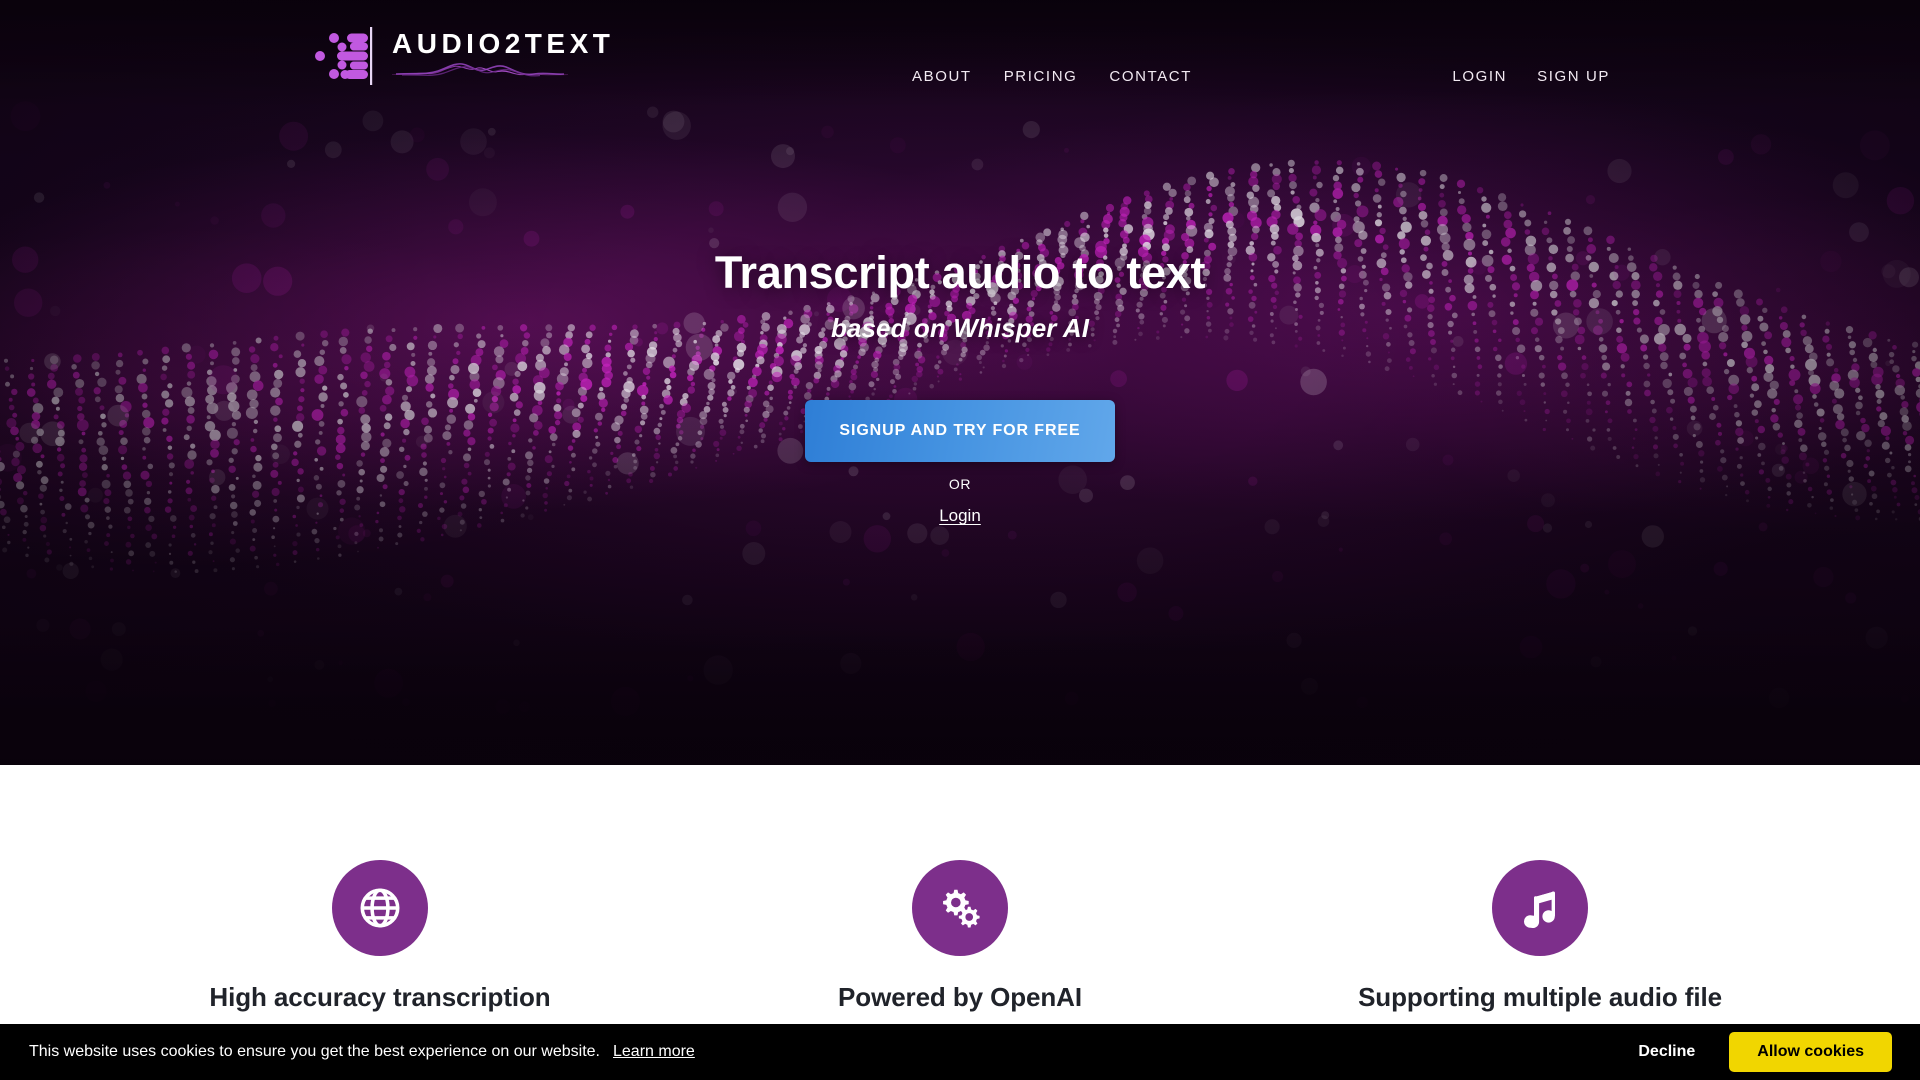 This screenshot has height=1080, width=1920. What do you see at coordinates (654, 1052) in the screenshot?
I see `cookie-learn-more-link: Learn more` at bounding box center [654, 1052].